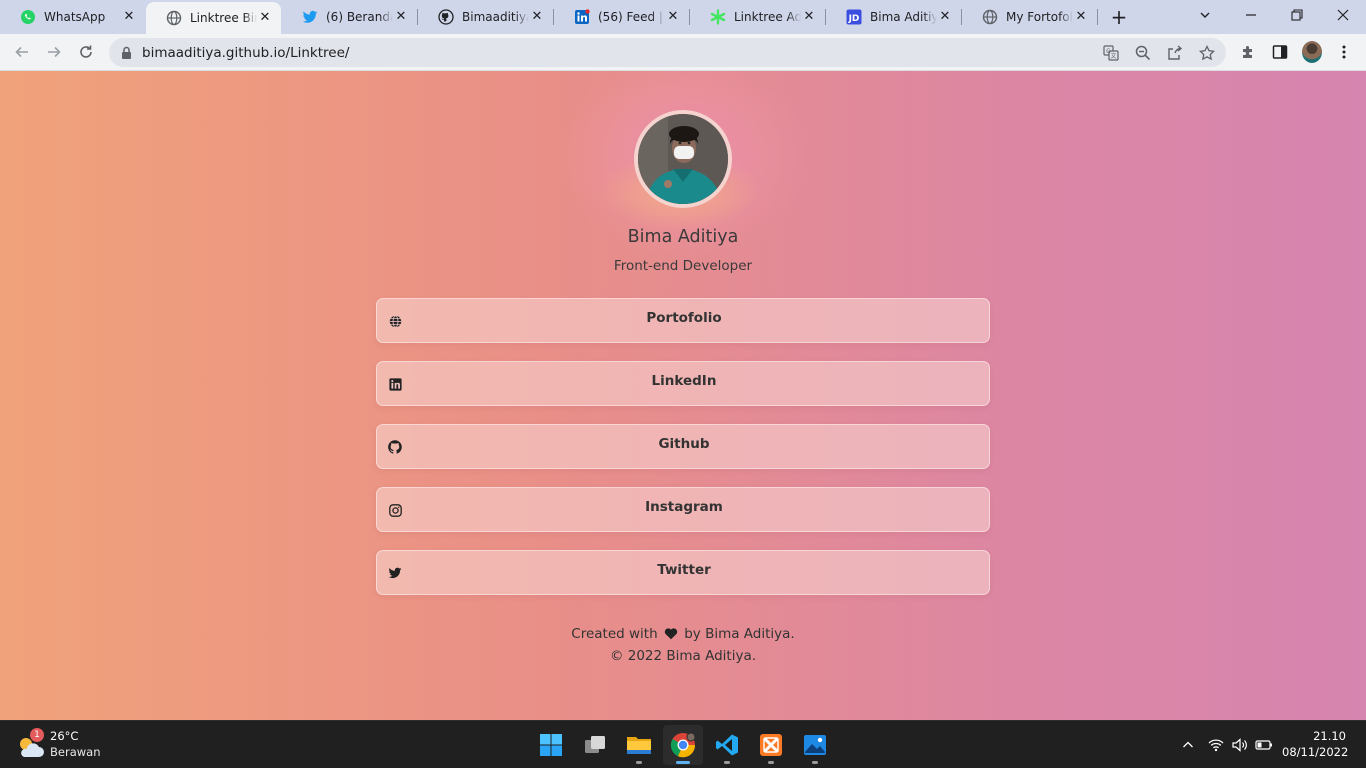 Image resolution: width=1366 pixels, height=768 pixels. I want to click on tab-linktree-admin: Linktree Admin ✕, so click(757, 17).